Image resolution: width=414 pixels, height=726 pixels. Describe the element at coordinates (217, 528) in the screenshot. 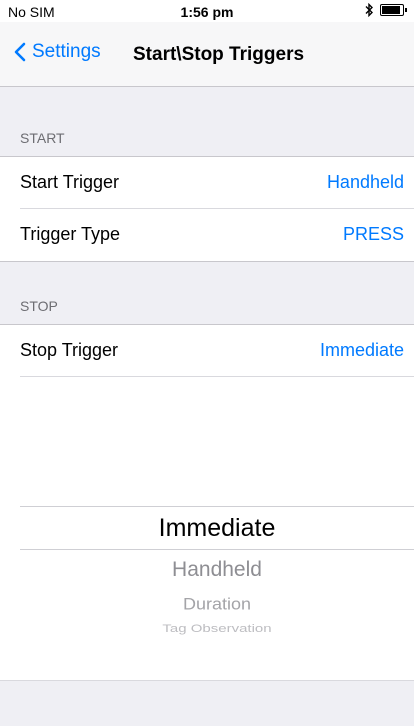

I see `picker-option-selected: Immediate` at that location.